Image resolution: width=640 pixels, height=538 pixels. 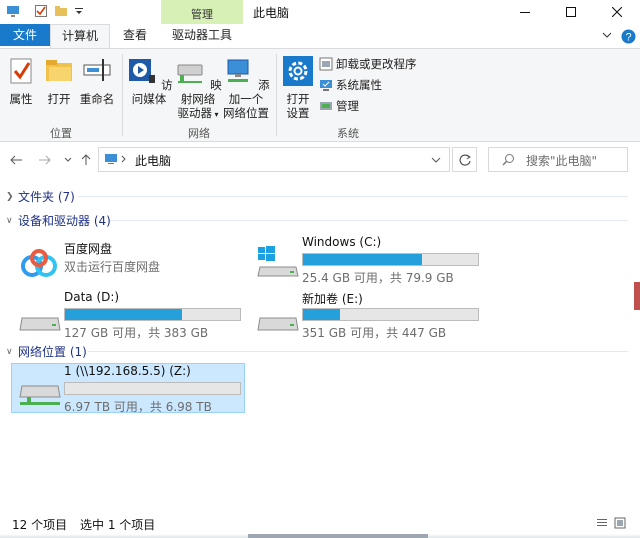 What do you see at coordinates (127, 371) in the screenshot?
I see `drive-name: 1 (\\192.168.5.5) (Z:)` at bounding box center [127, 371].